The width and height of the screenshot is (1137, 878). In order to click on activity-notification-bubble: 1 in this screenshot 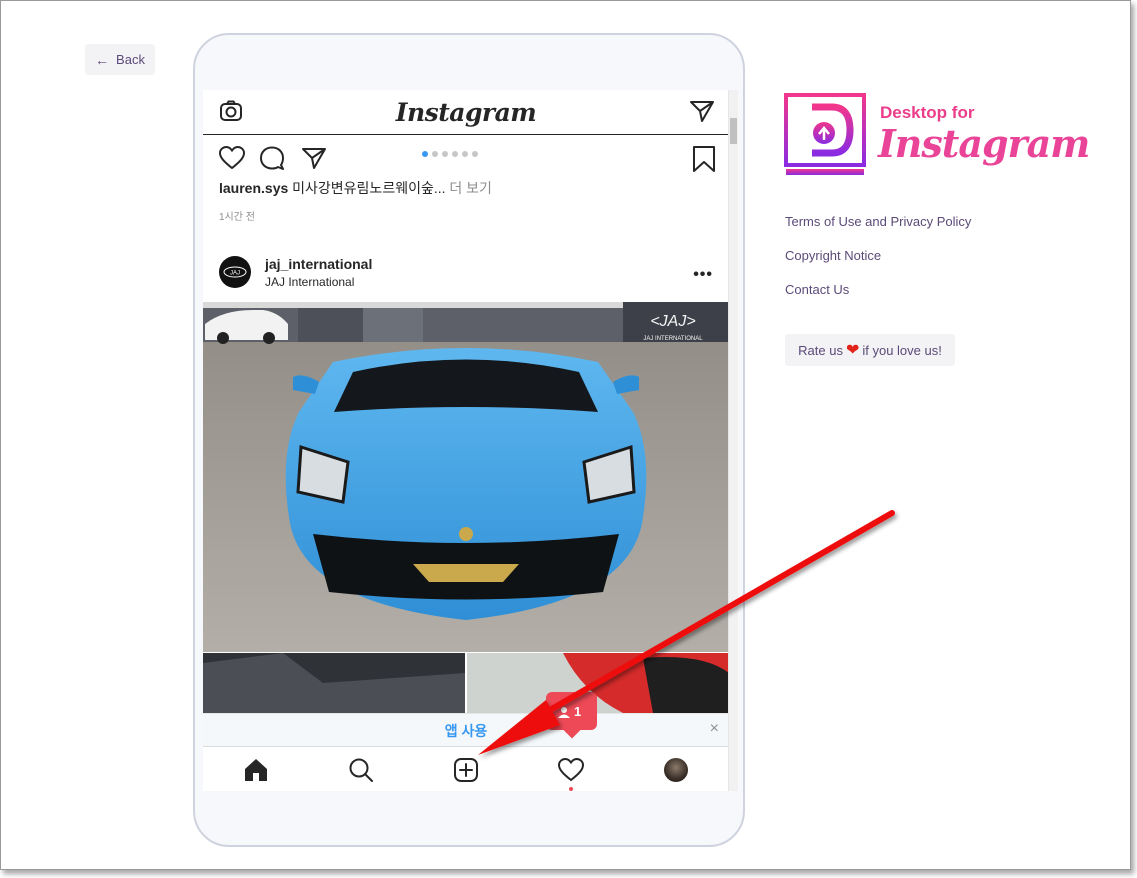, I will do `click(571, 715)`.